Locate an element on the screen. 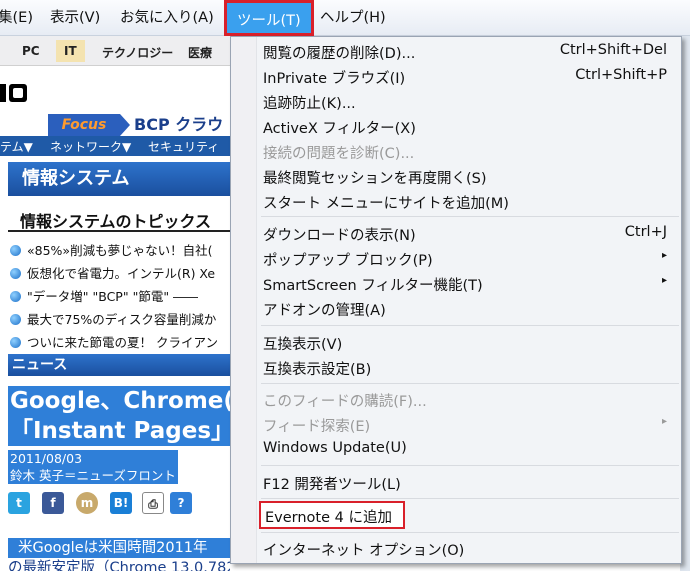  category-security: セキュリティ is located at coordinates (183, 146).